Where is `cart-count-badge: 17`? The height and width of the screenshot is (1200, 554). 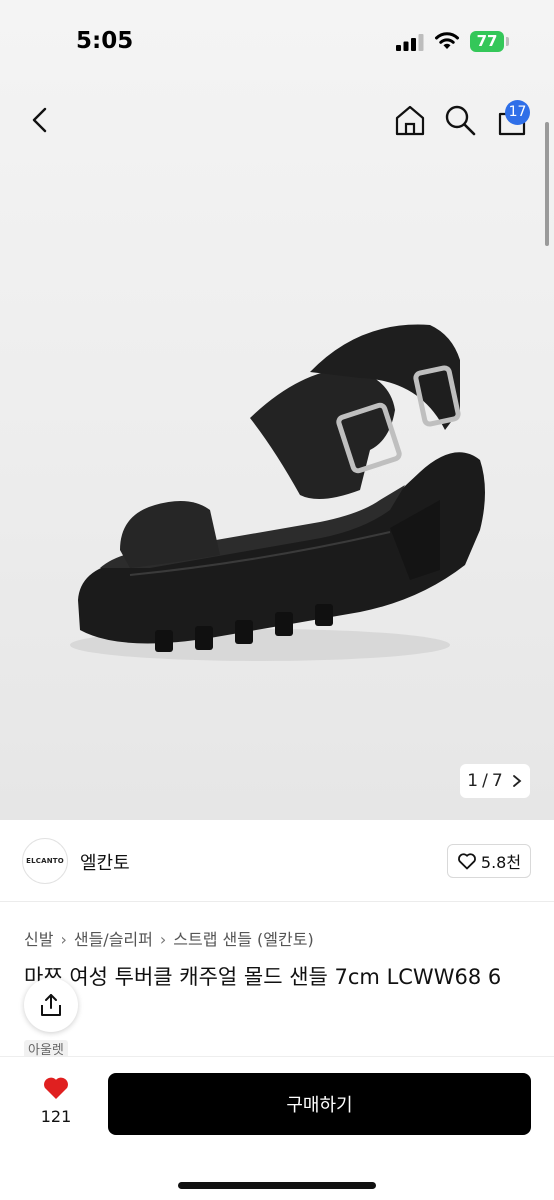
cart-count-badge: 17 is located at coordinates (517, 112).